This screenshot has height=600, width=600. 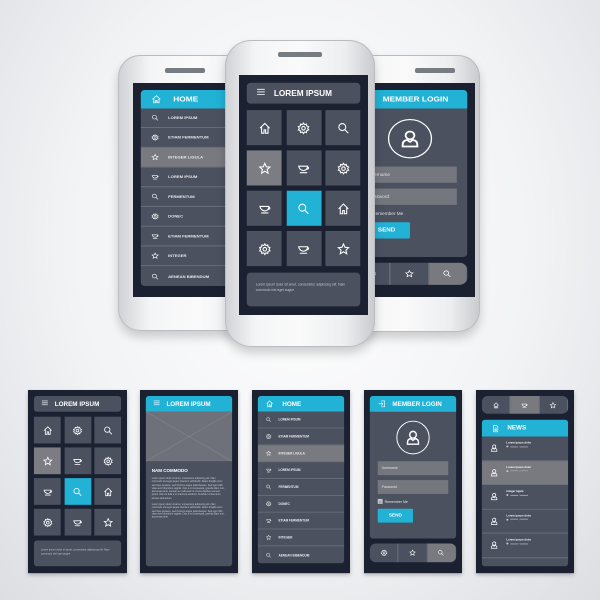 I want to click on news-title: NEWS, so click(x=517, y=428).